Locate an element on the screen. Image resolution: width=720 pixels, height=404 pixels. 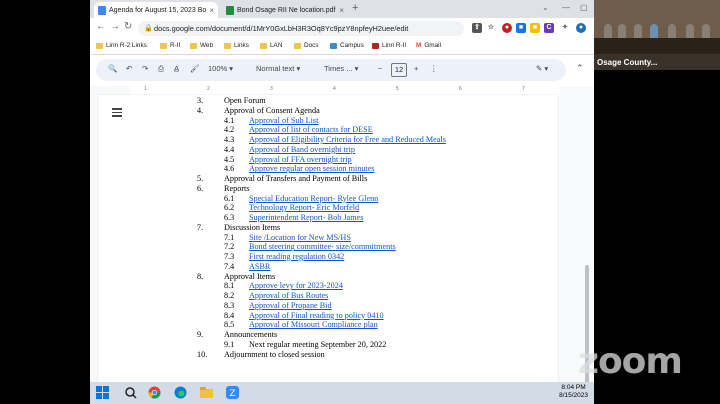
clock-date: 8/15/2023 is located at coordinates (573, 395).